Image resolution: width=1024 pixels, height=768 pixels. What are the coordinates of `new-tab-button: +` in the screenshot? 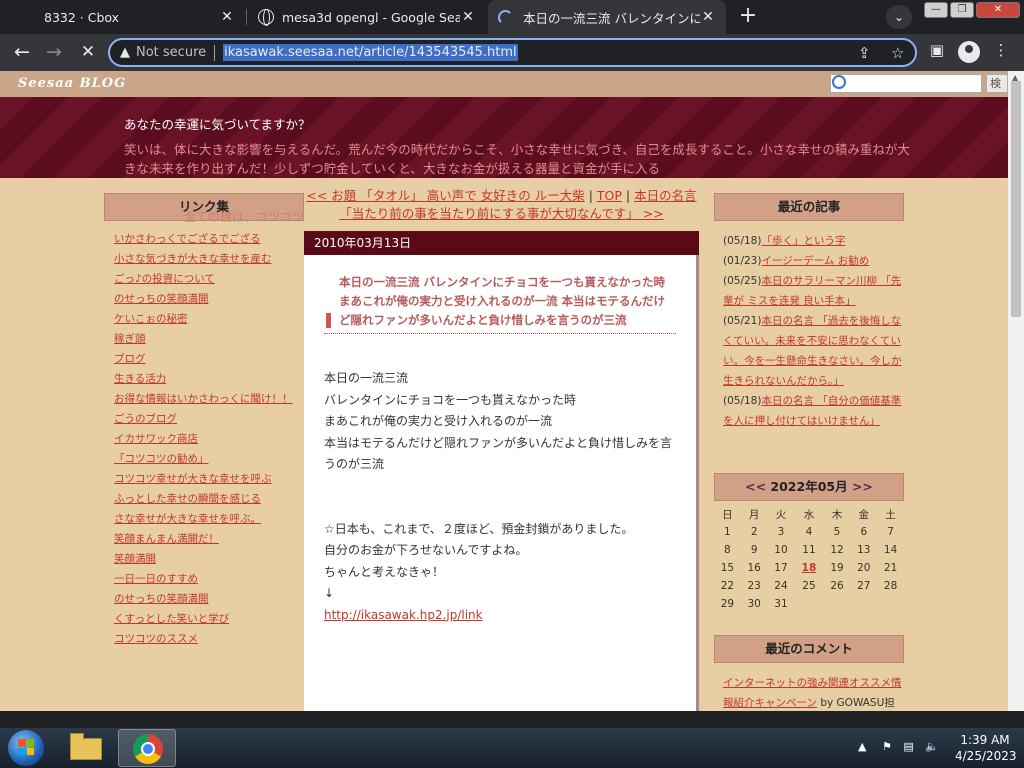 It's located at (748, 17).